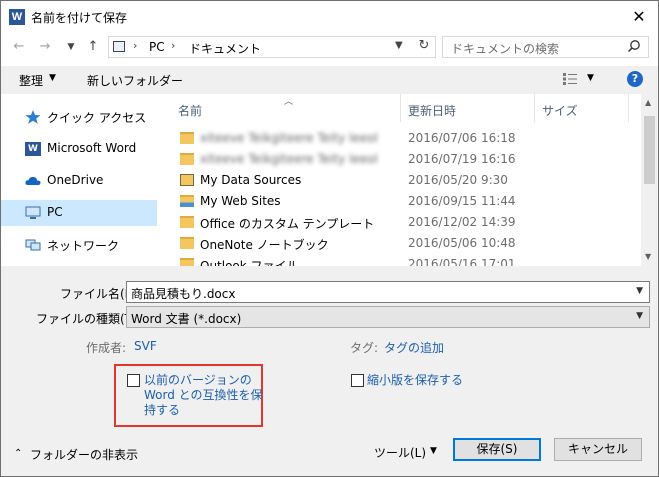 The width and height of the screenshot is (659, 477). I want to click on search-box: ドキュメントの検索, so click(545, 47).